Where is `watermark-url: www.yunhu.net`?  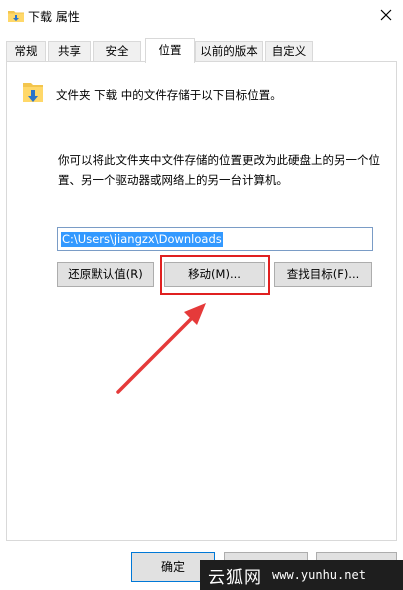 watermark-url: www.yunhu.net is located at coordinates (319, 575).